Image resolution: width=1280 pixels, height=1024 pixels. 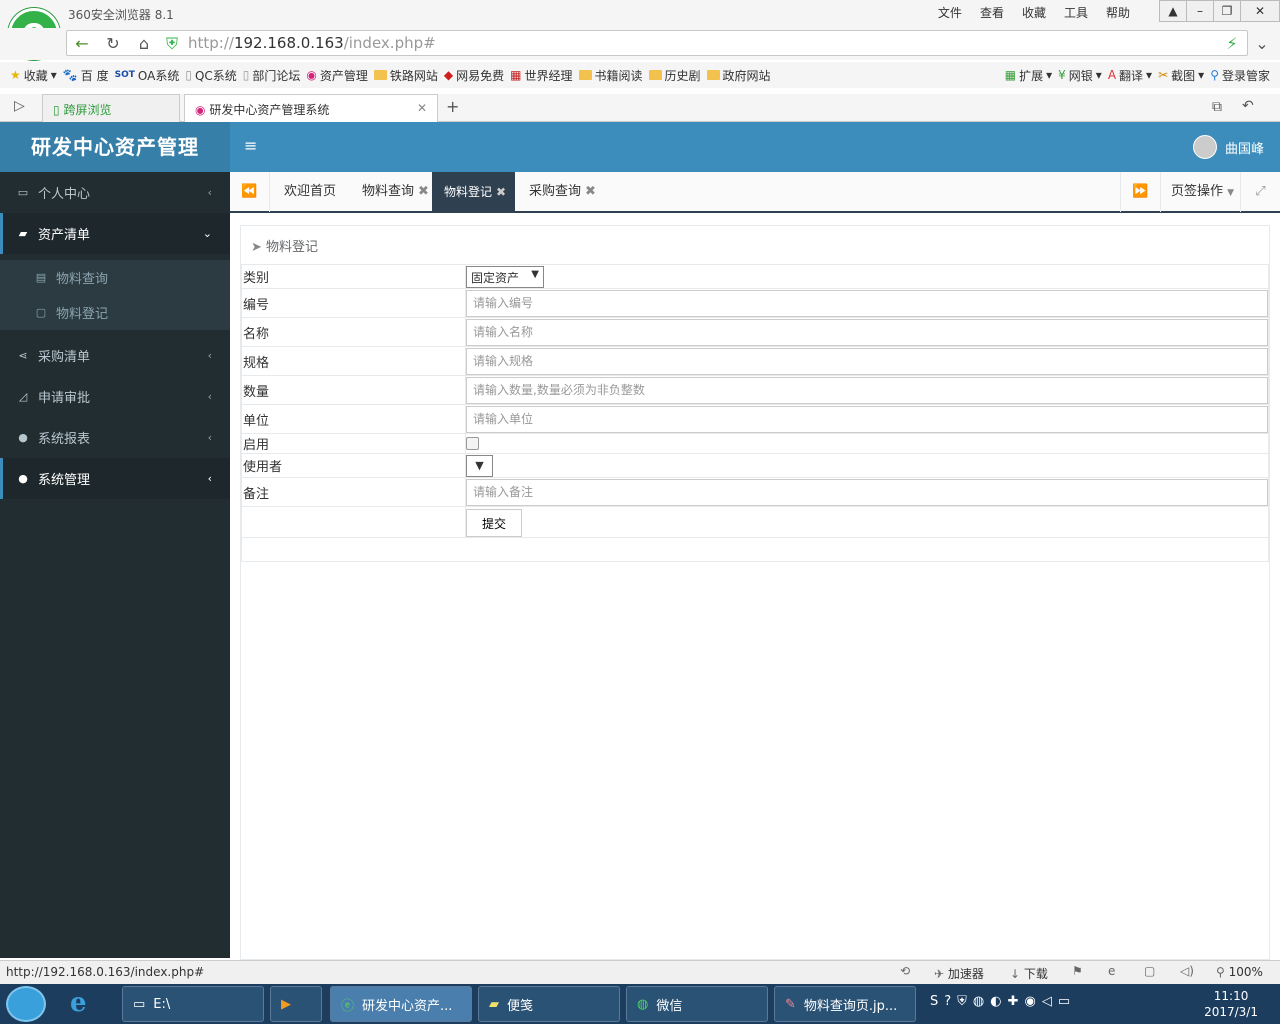 What do you see at coordinates (272, 75) in the screenshot?
I see `bookmark-forum: ▯ 部门论坛` at bounding box center [272, 75].